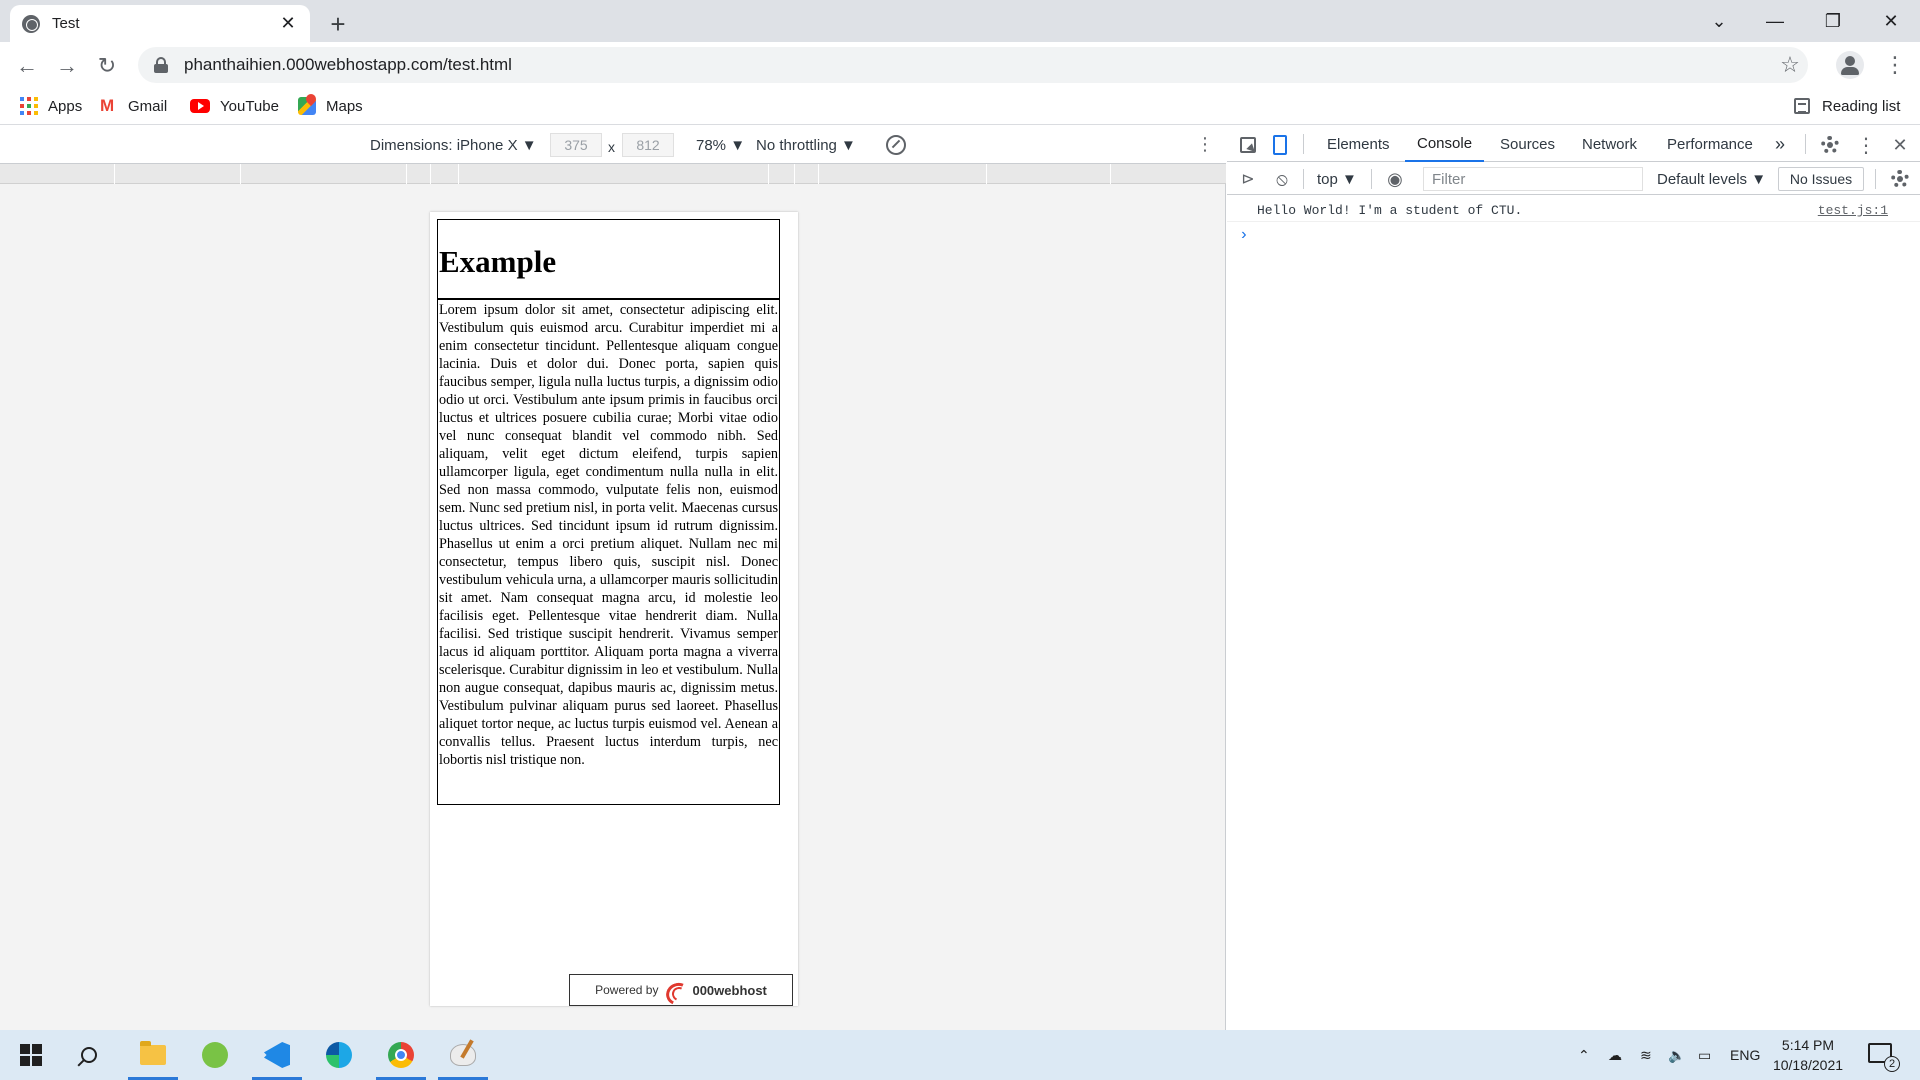 The image size is (1920, 1080). I want to click on bookmark-gmail: M Gmail, so click(133, 106).